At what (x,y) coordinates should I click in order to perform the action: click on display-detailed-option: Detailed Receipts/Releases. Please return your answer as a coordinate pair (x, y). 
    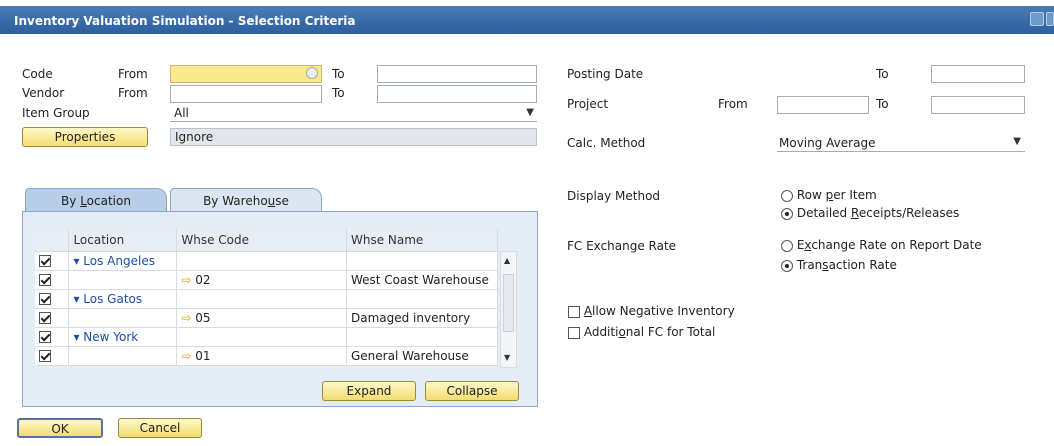
    Looking at the image, I should click on (870, 213).